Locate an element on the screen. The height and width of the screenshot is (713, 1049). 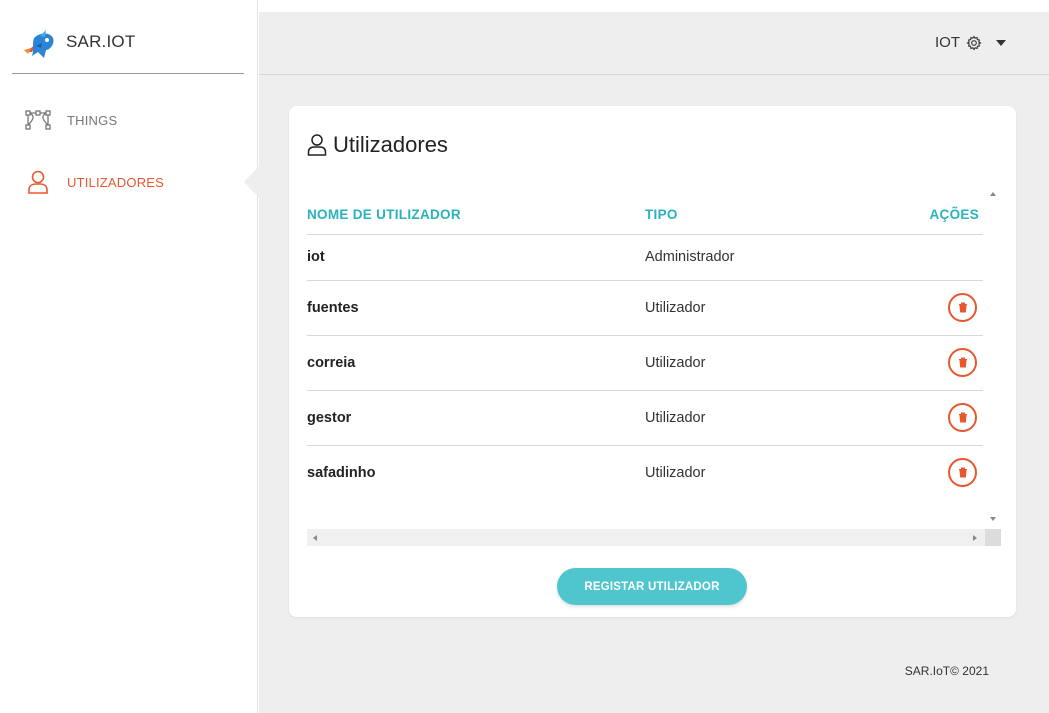
user-name-cell: correia is located at coordinates (476, 363).